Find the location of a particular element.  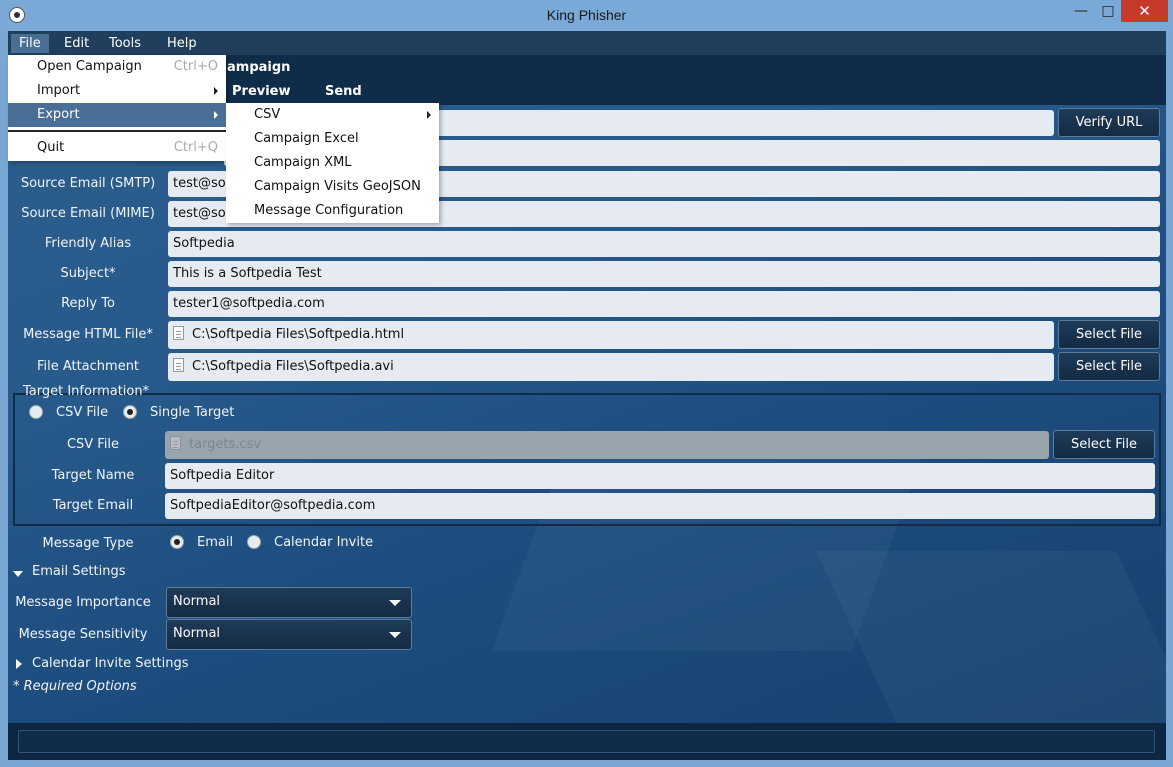

csv-file-radio-label: CSV File is located at coordinates (82, 412).